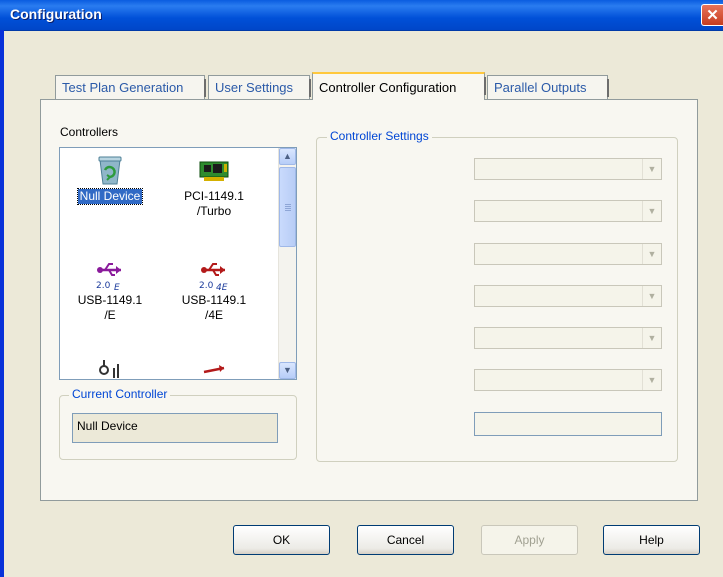  What do you see at coordinates (651, 540) in the screenshot?
I see `help-button: Help` at bounding box center [651, 540].